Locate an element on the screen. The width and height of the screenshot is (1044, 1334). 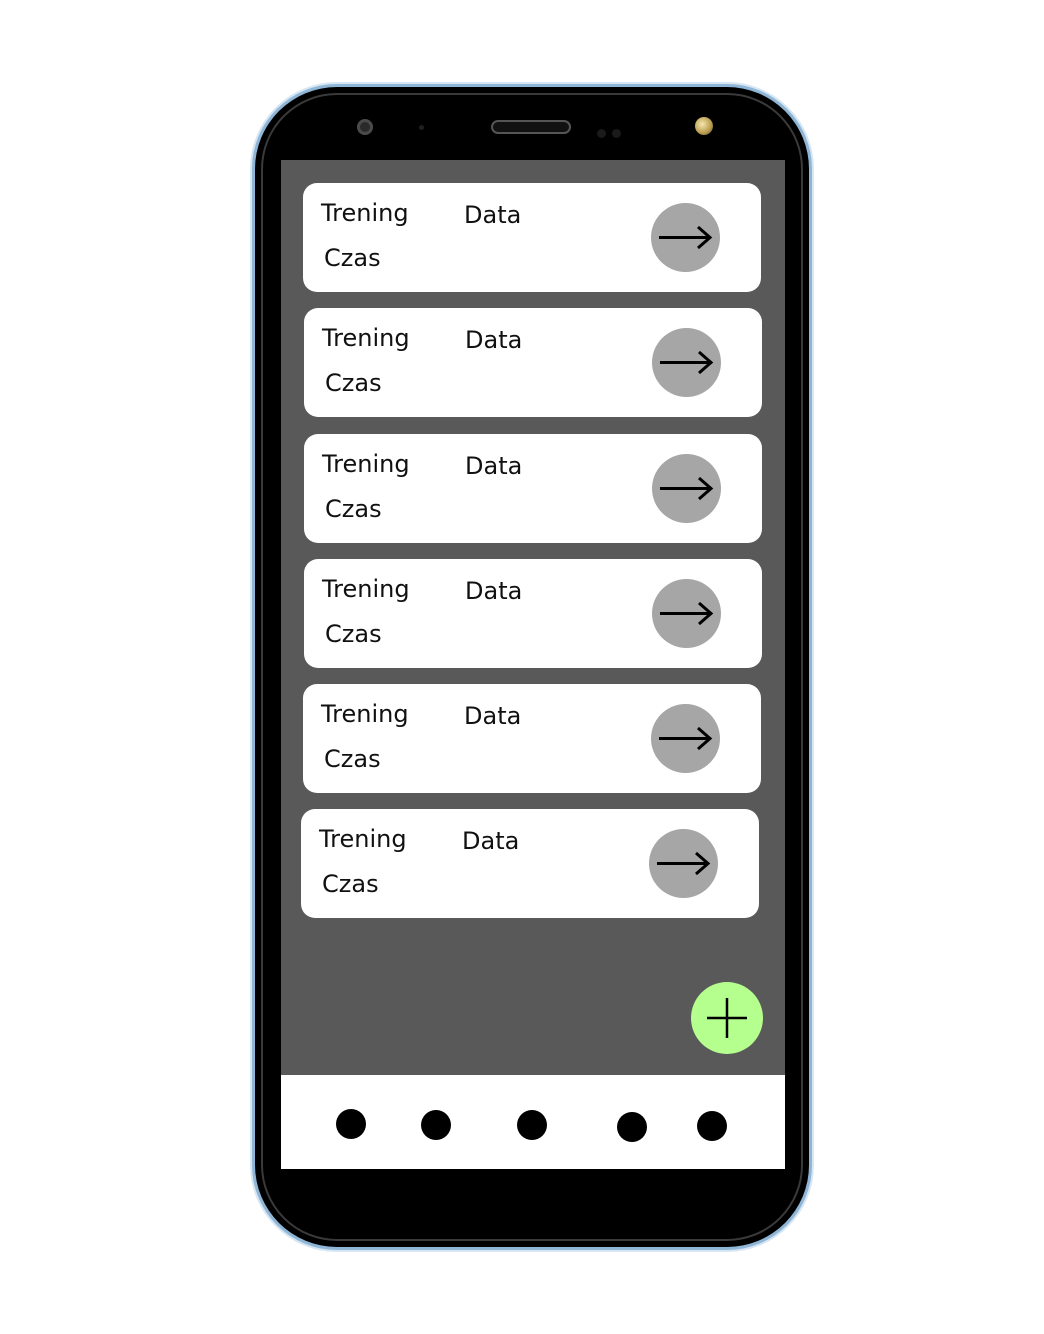
front-camera-icon is located at coordinates (365, 127).